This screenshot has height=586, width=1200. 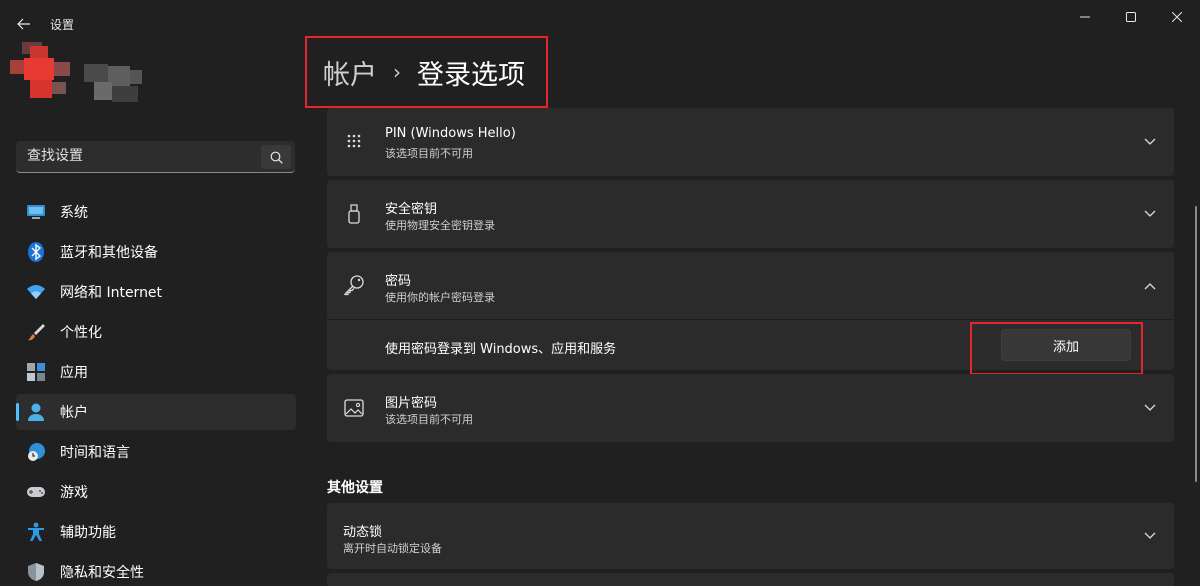 I want to click on maximize-button, so click(x=1131, y=17).